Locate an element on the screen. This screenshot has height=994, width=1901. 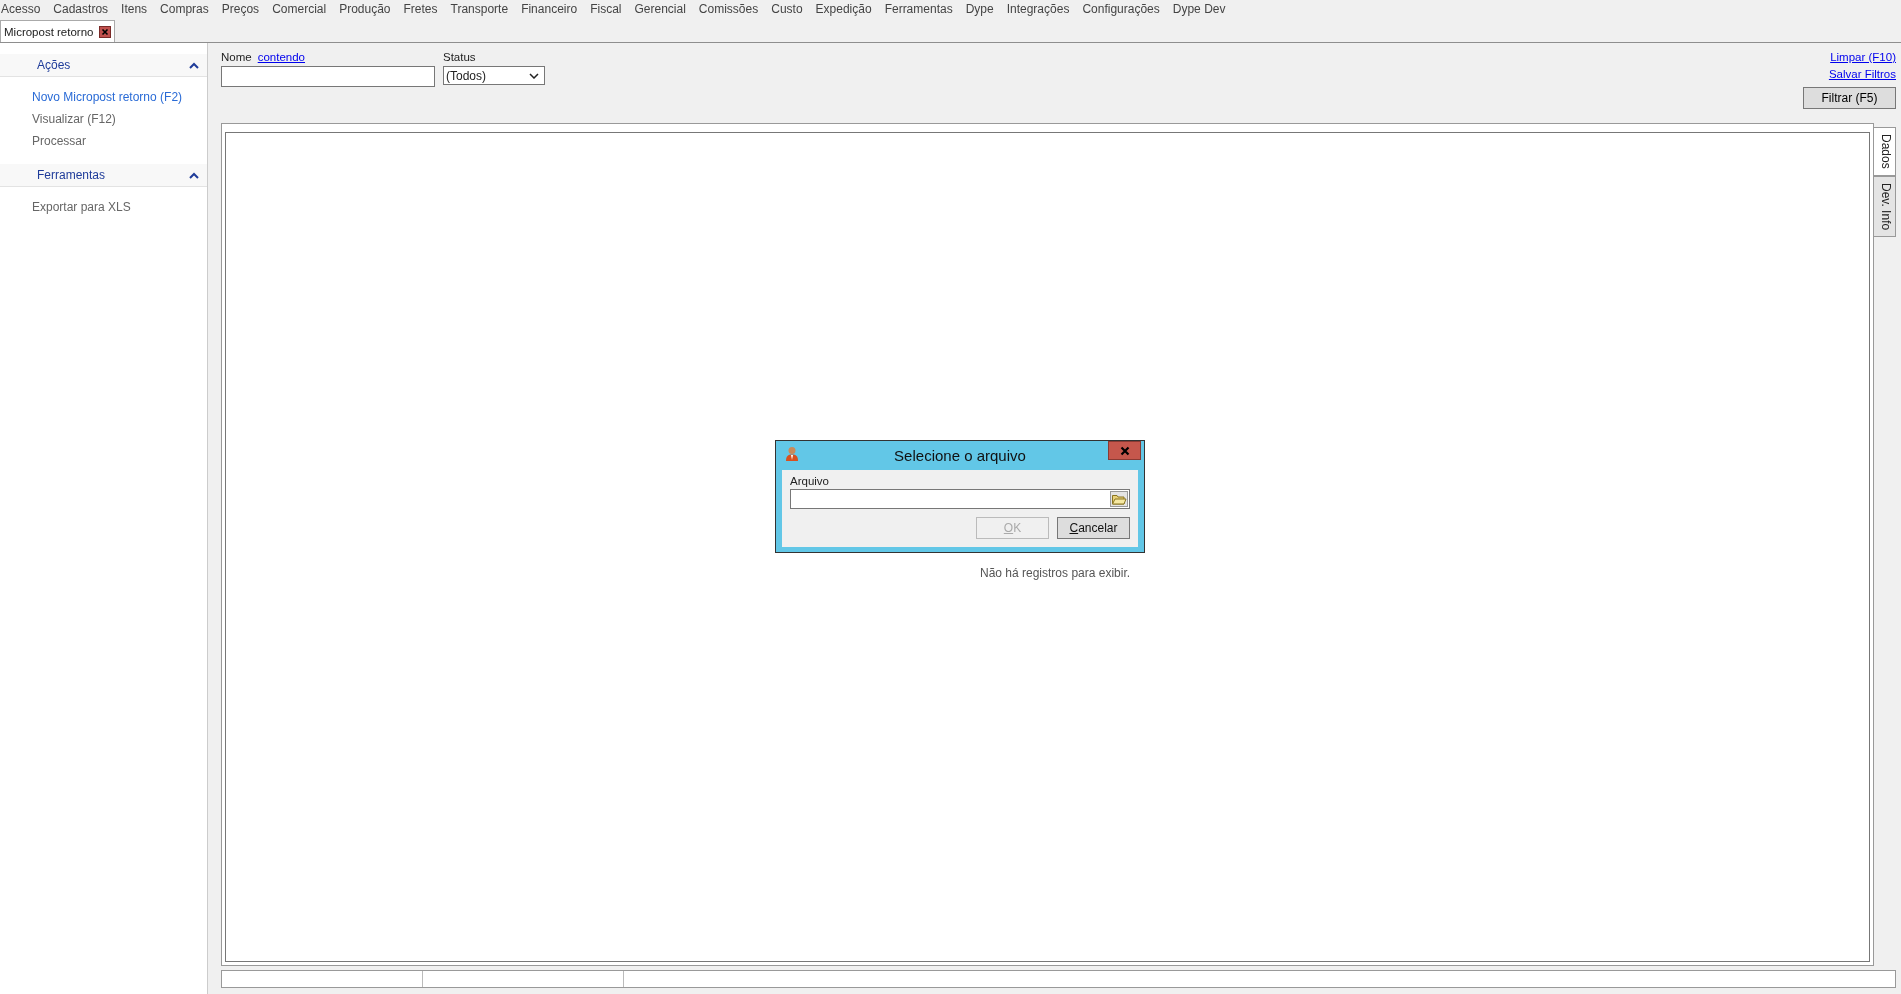
close-icon is located at coordinates (105, 31).